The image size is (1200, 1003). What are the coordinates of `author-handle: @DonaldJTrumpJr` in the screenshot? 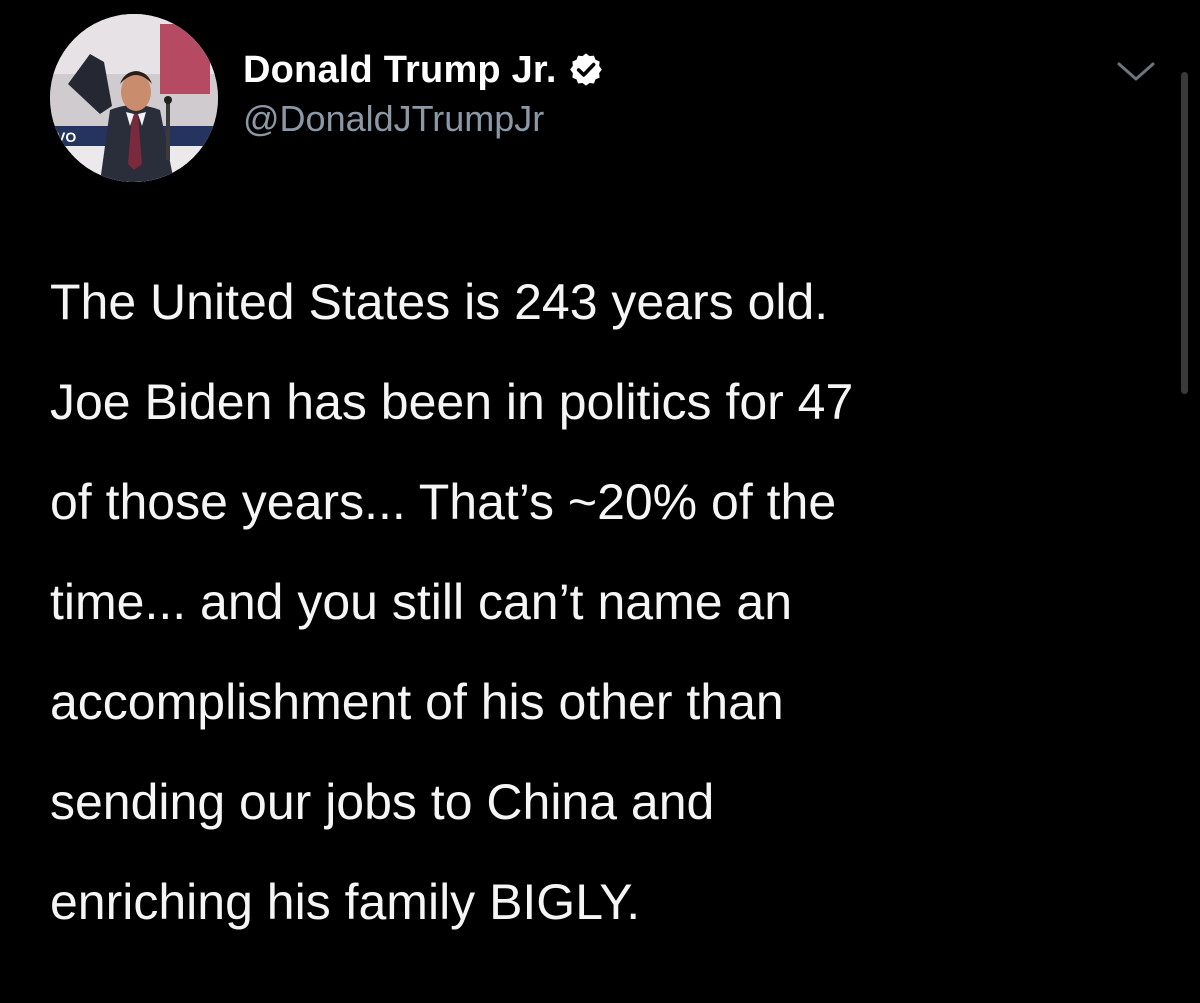 It's located at (424, 119).